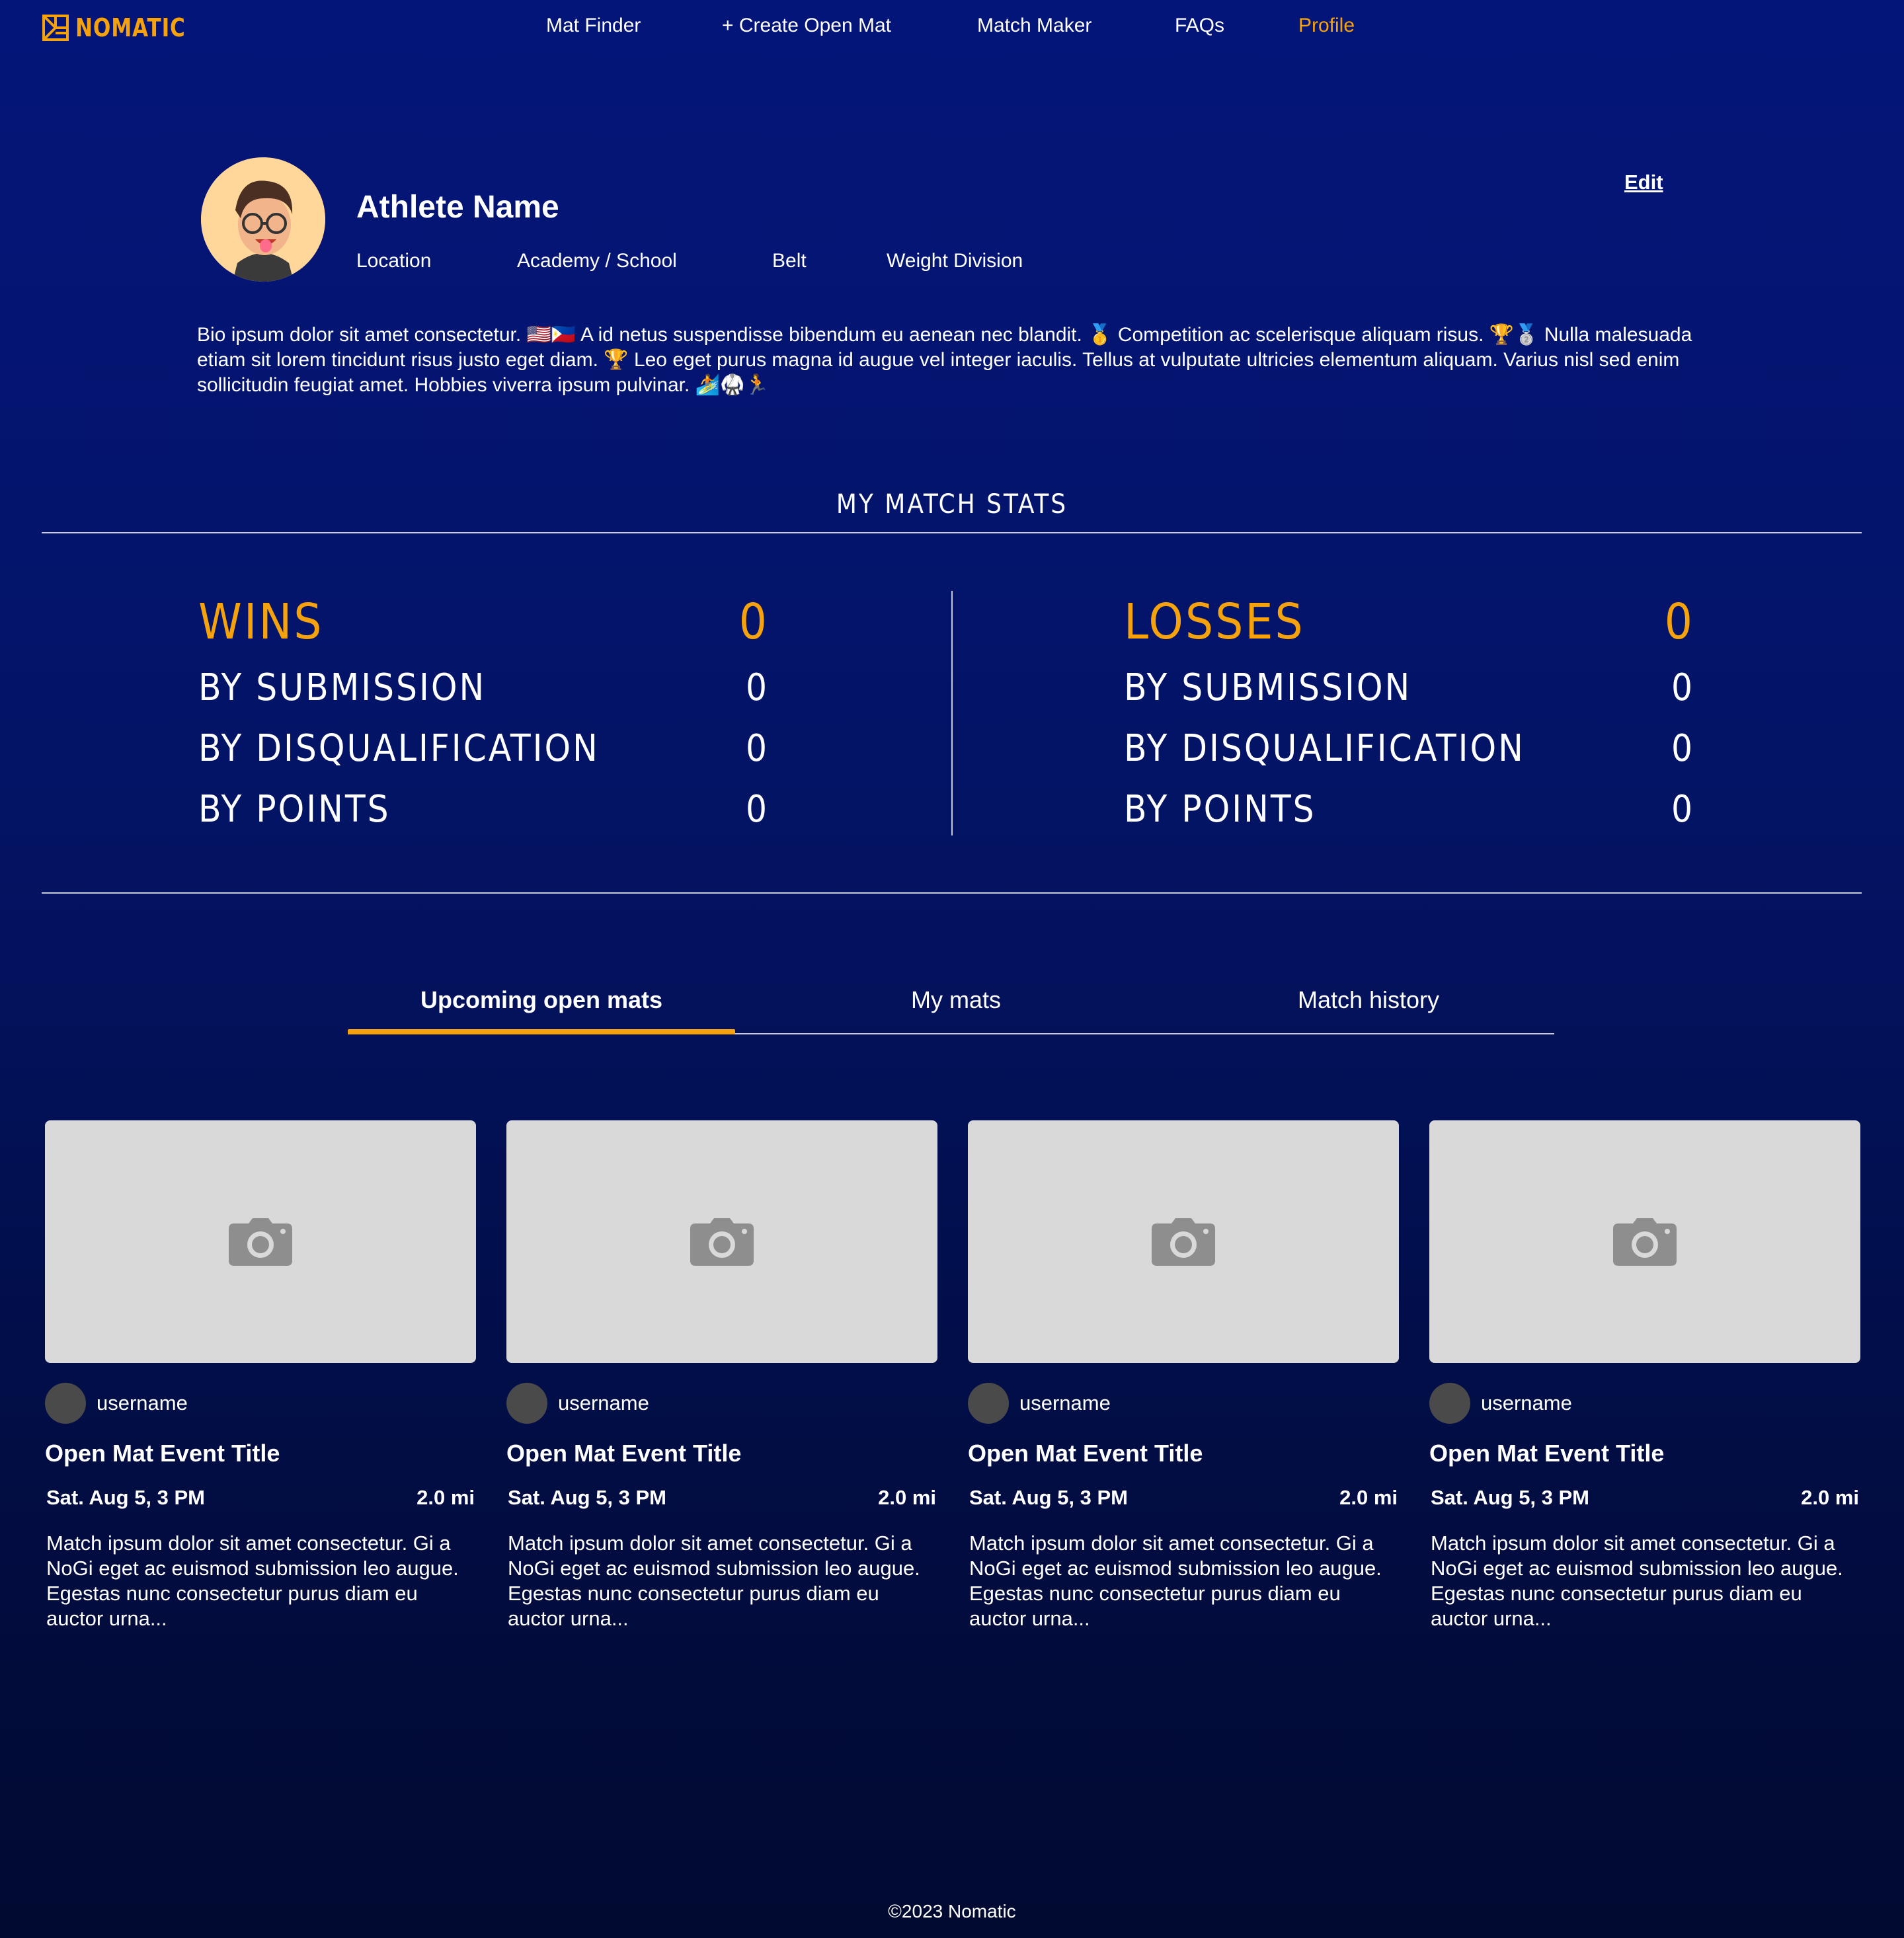  Describe the element at coordinates (55, 28) in the screenshot. I see `nomatic-logo-icon` at that location.